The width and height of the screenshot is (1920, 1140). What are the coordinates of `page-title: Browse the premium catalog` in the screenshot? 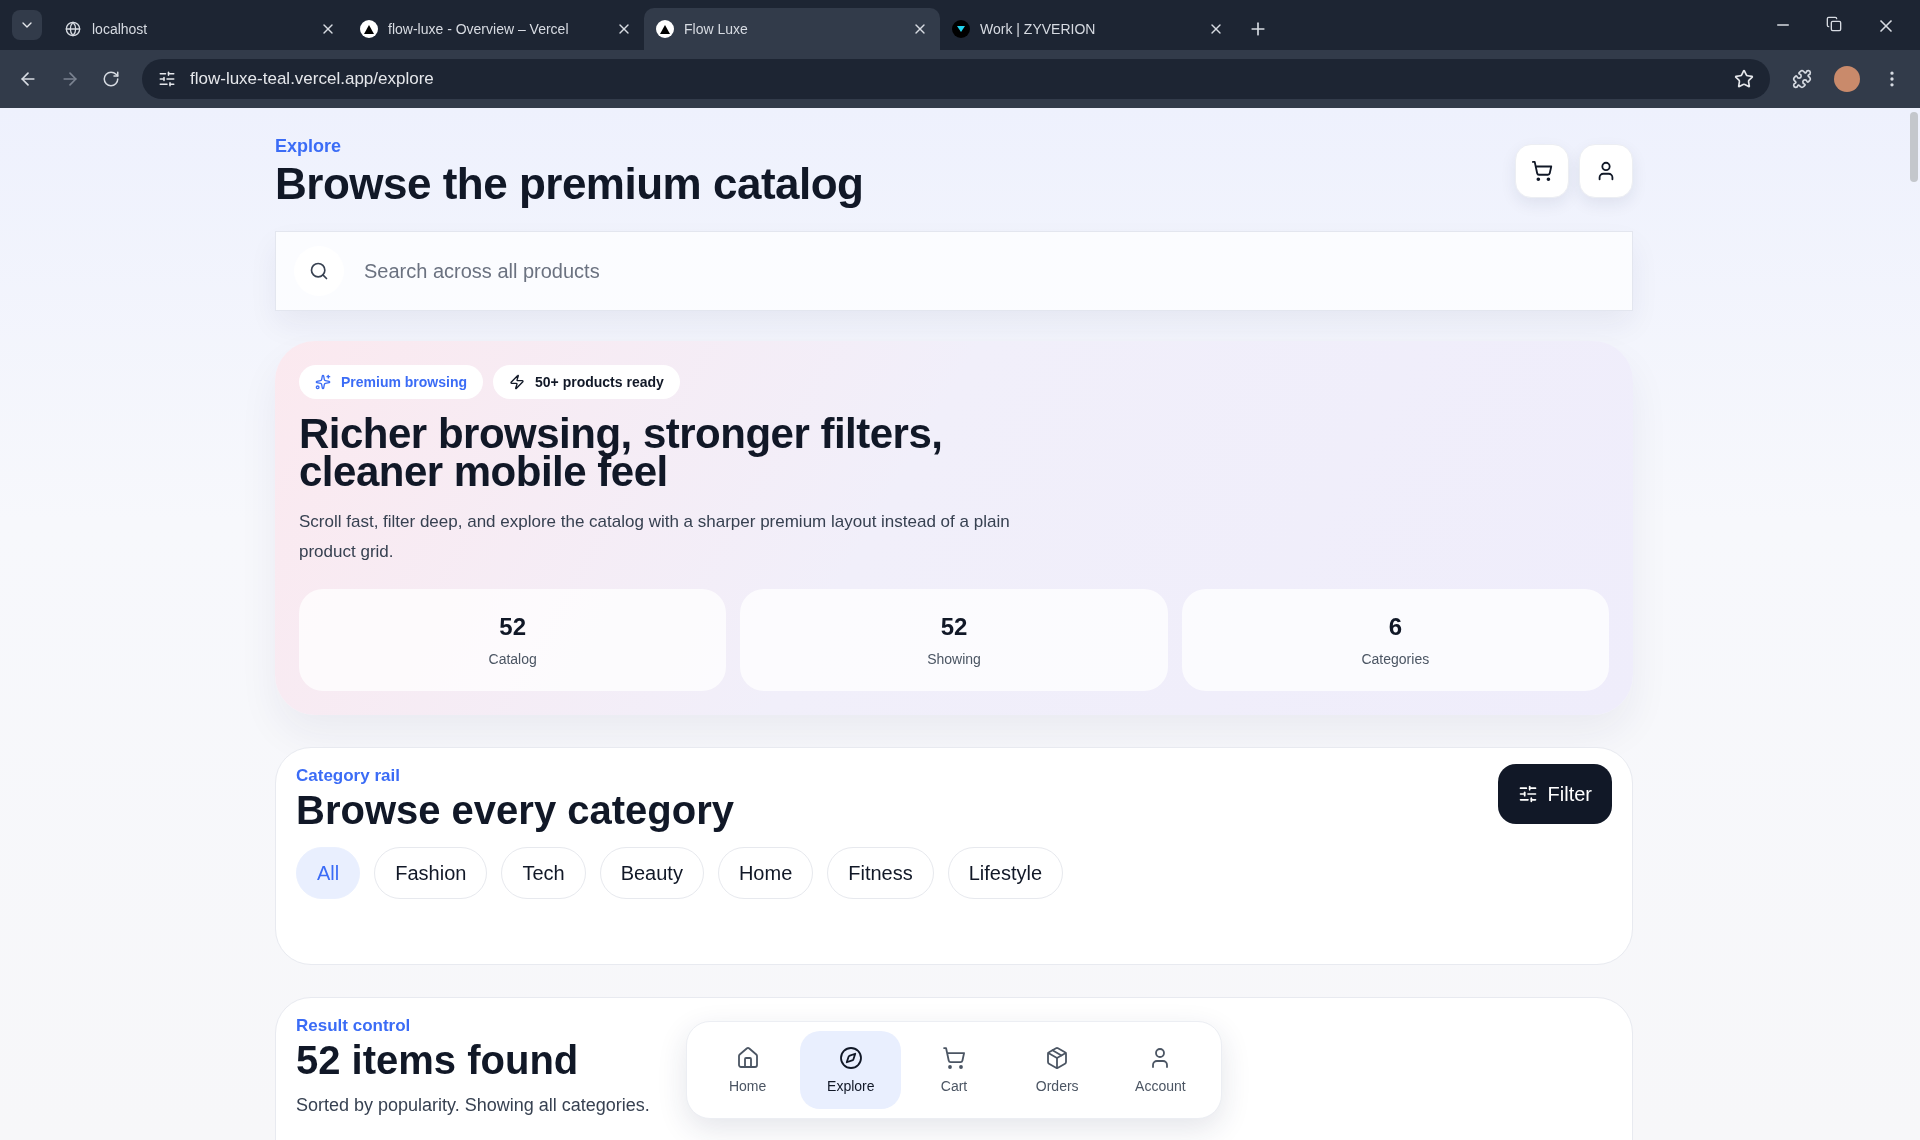 It's located at (569, 184).